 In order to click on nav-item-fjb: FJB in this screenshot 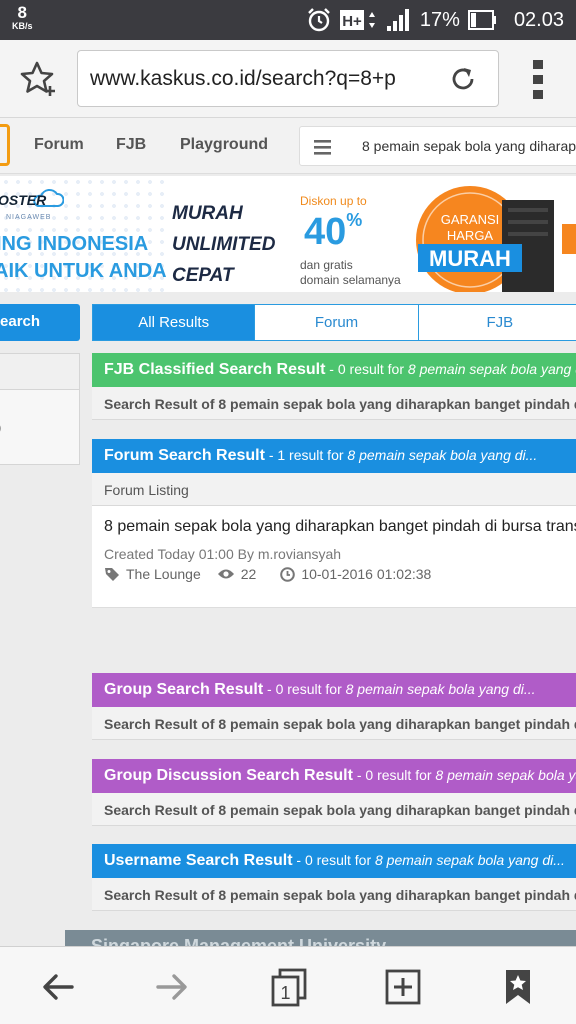, I will do `click(131, 145)`.